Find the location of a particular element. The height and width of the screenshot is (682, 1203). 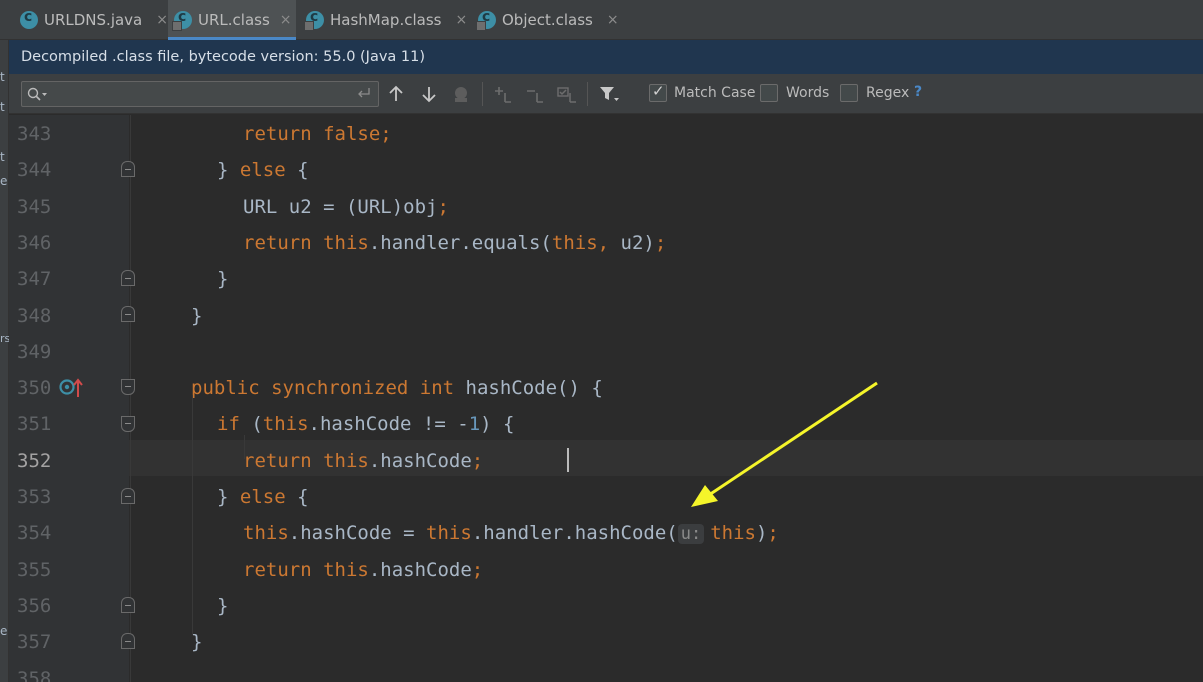

filter-button is located at coordinates (609, 94).